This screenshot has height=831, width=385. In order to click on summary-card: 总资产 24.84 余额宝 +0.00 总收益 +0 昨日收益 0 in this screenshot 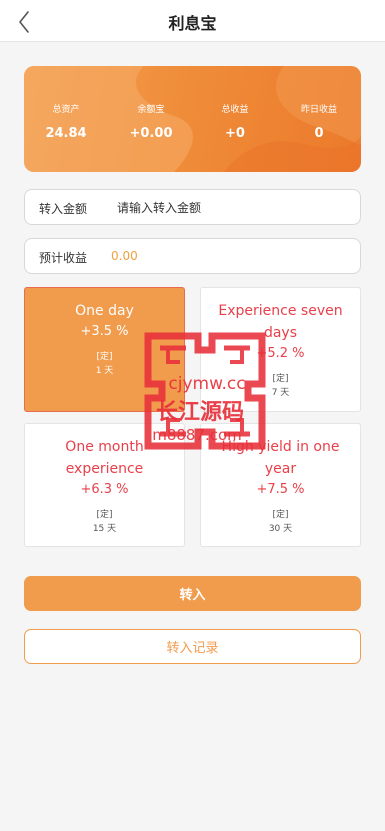, I will do `click(192, 119)`.